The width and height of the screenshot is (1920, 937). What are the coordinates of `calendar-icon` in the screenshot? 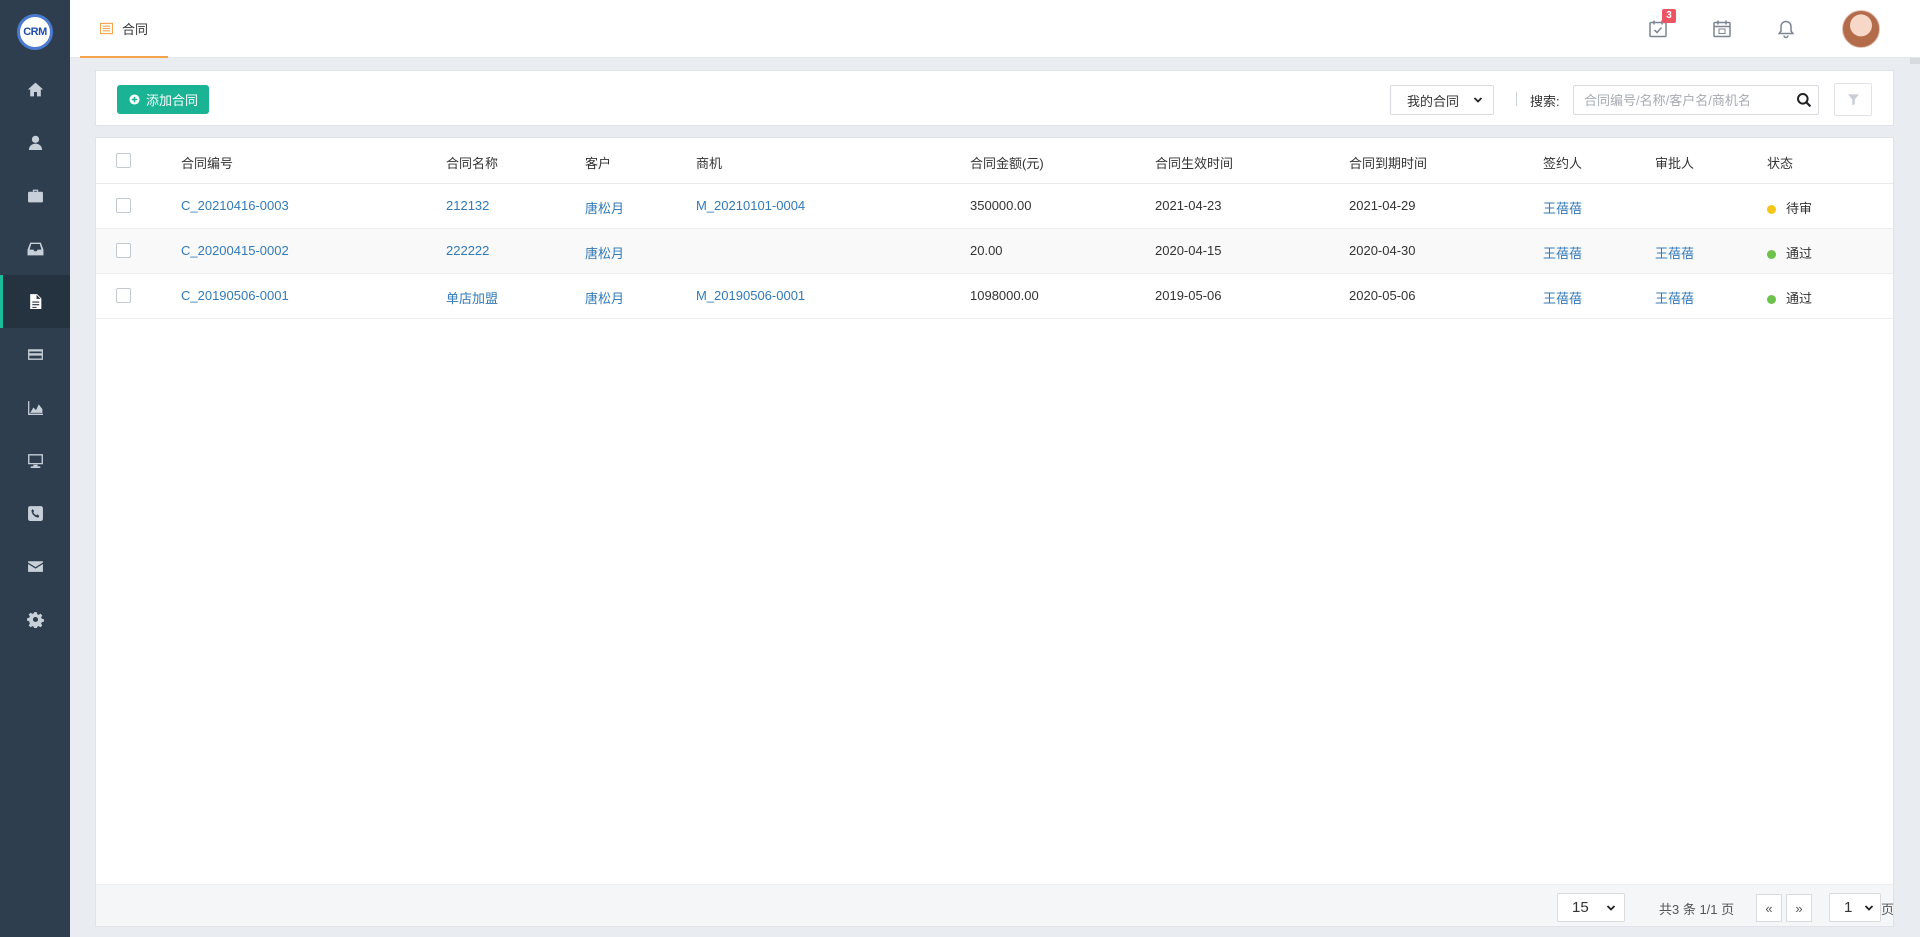 It's located at (1722, 29).